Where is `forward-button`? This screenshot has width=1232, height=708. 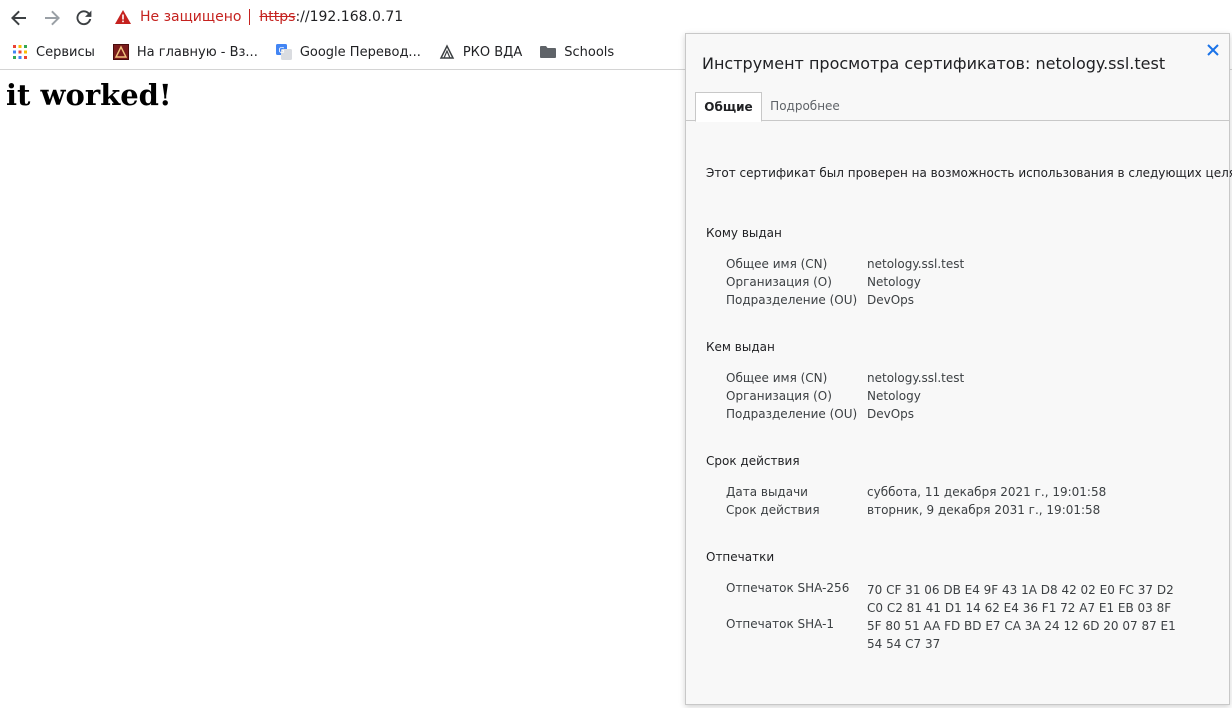
forward-button is located at coordinates (52, 18).